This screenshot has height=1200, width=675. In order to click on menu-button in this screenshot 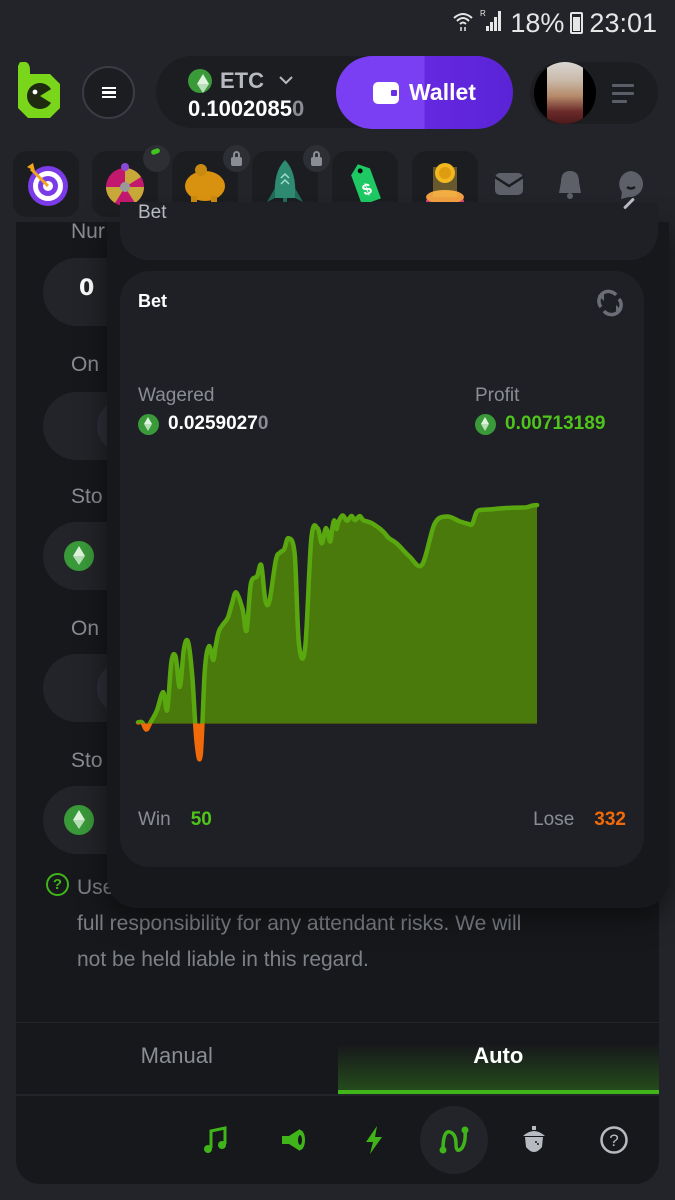, I will do `click(108, 92)`.